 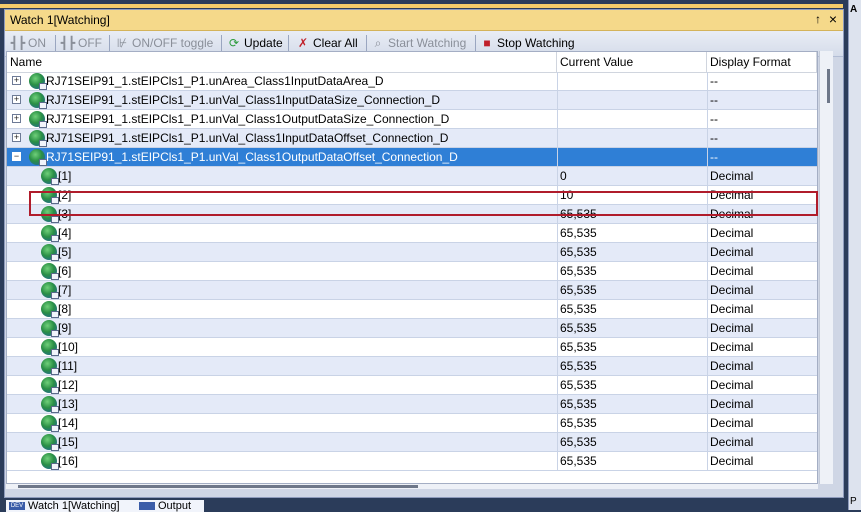 I want to click on current-value-cell: 0, so click(x=632, y=176).